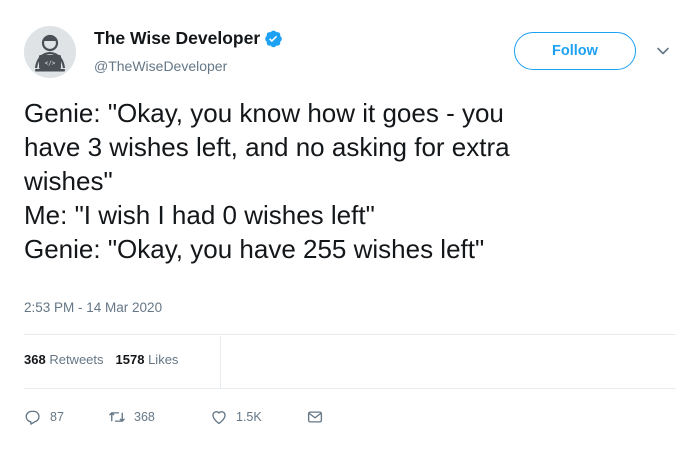 The image size is (700, 449). I want to click on retweets-count: 368, so click(35, 359).